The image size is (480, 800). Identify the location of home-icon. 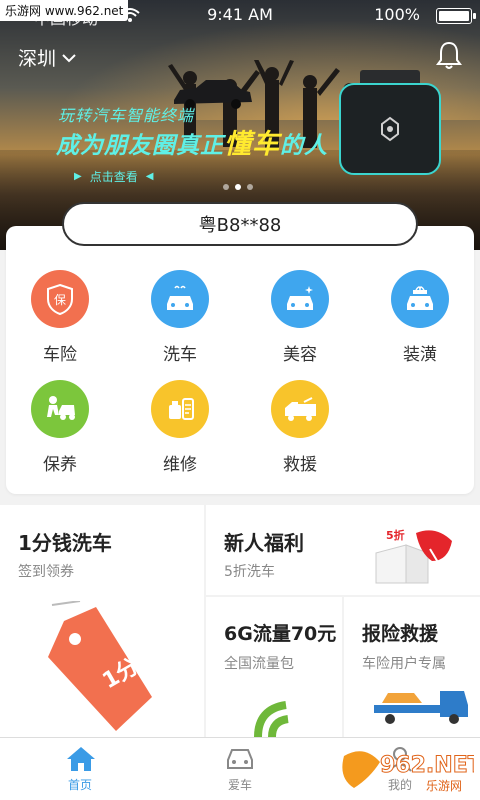
(81, 759).